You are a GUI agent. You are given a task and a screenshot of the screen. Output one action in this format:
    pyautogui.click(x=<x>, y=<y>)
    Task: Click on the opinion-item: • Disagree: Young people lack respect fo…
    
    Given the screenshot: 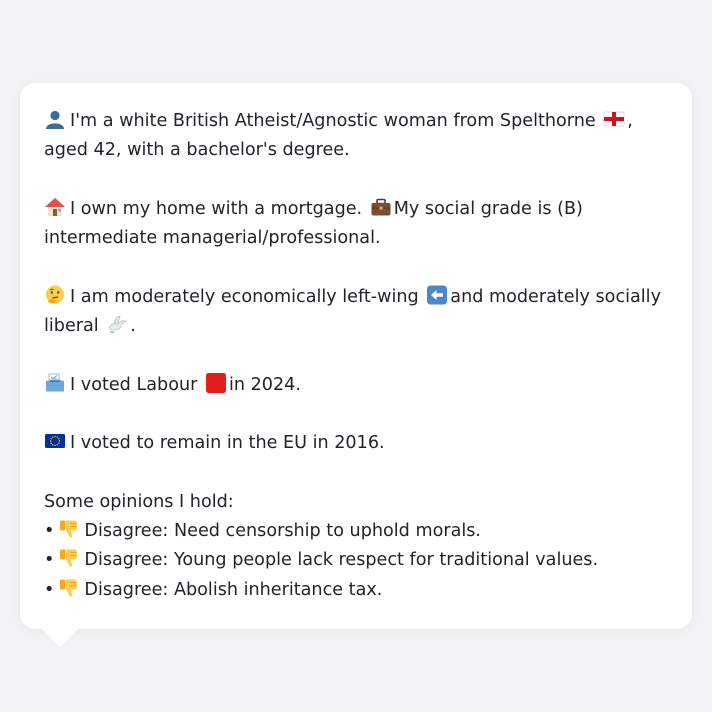 What is the action you would take?
    pyautogui.click(x=357, y=560)
    